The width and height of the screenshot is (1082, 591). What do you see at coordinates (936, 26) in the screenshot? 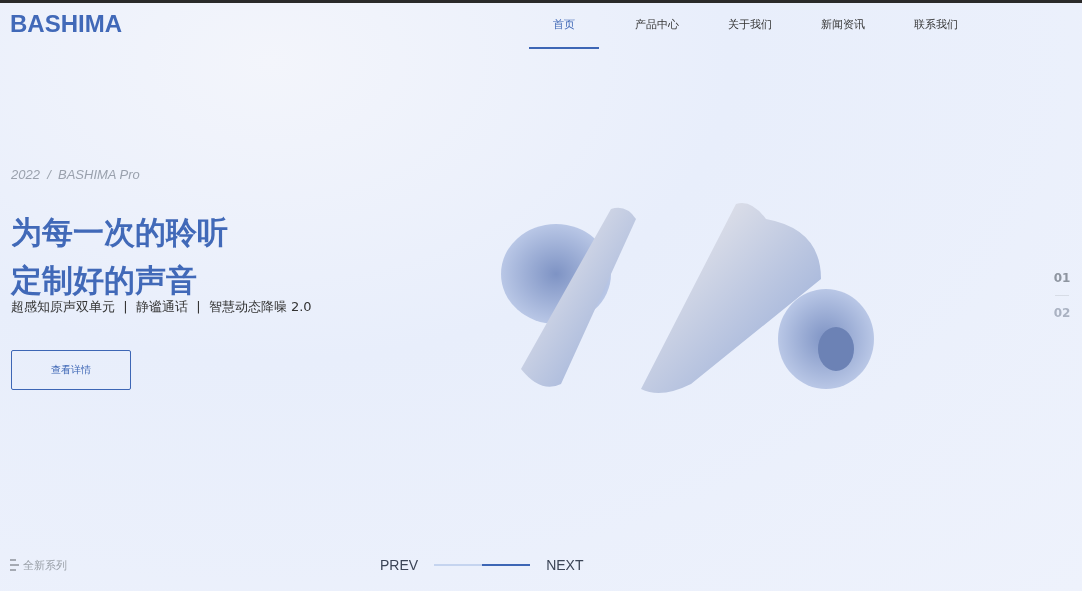
I see `nav-tab: 联系我们` at bounding box center [936, 26].